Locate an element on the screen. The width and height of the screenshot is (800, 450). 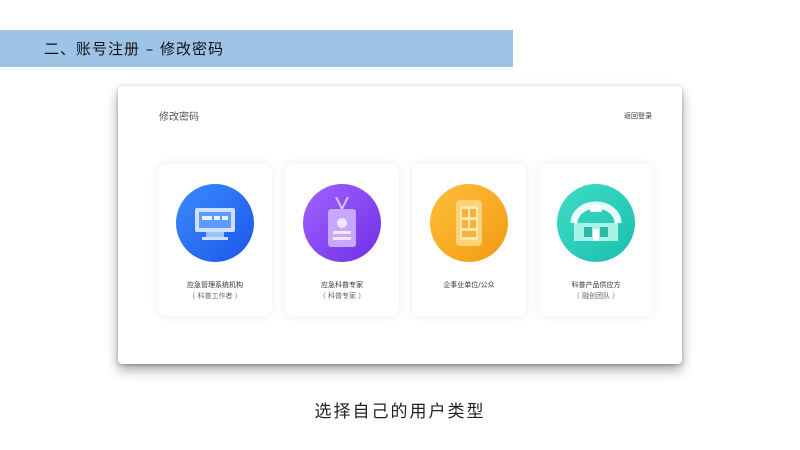
section-banner: 二、账号注册 – 修改密码 is located at coordinates (256, 48).